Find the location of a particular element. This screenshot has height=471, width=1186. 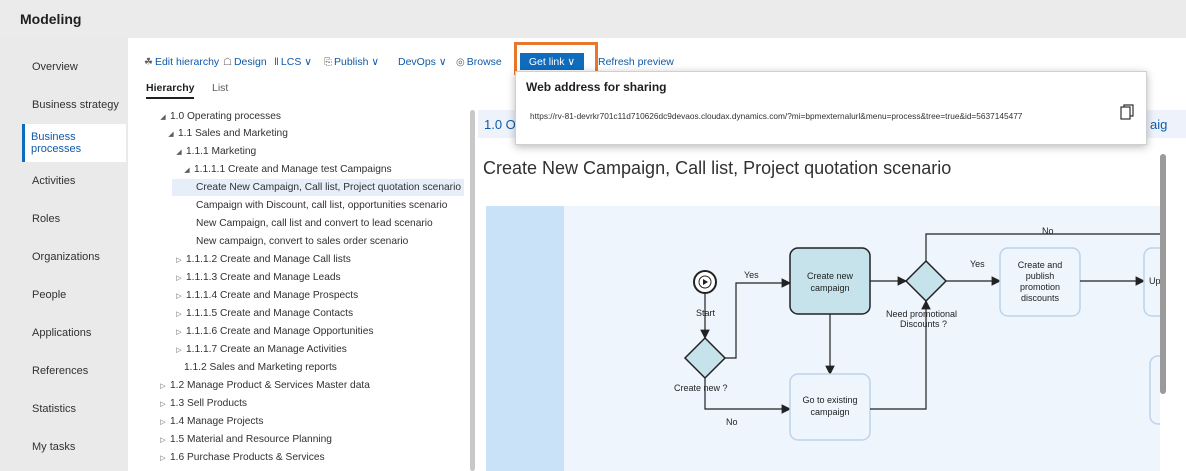

tree-node-label: 1.1.1 Marketing is located at coordinates (221, 151).